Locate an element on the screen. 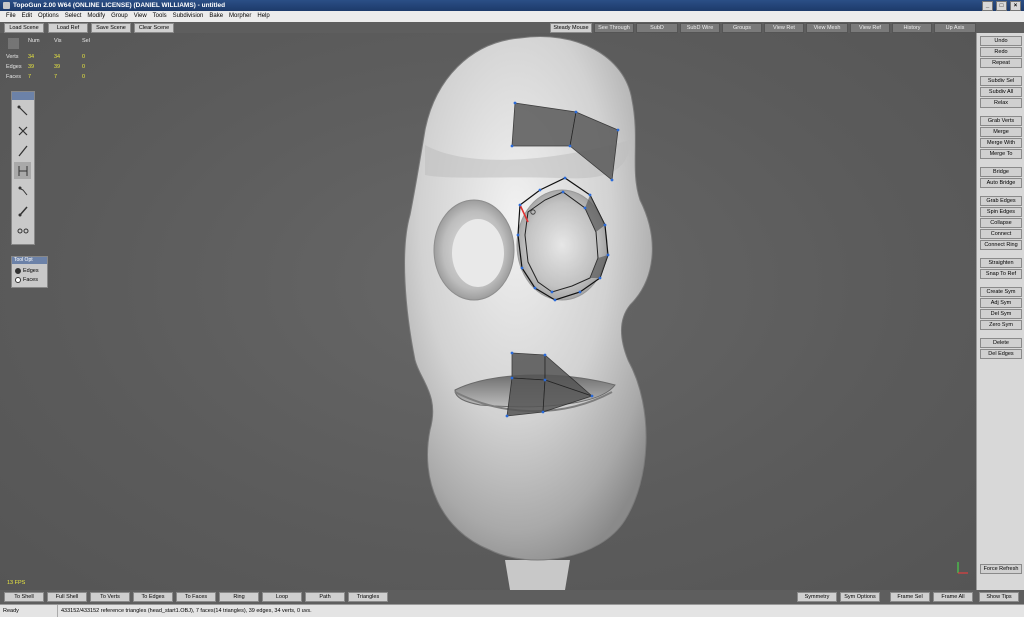  close-button: × is located at coordinates (1015, 6).